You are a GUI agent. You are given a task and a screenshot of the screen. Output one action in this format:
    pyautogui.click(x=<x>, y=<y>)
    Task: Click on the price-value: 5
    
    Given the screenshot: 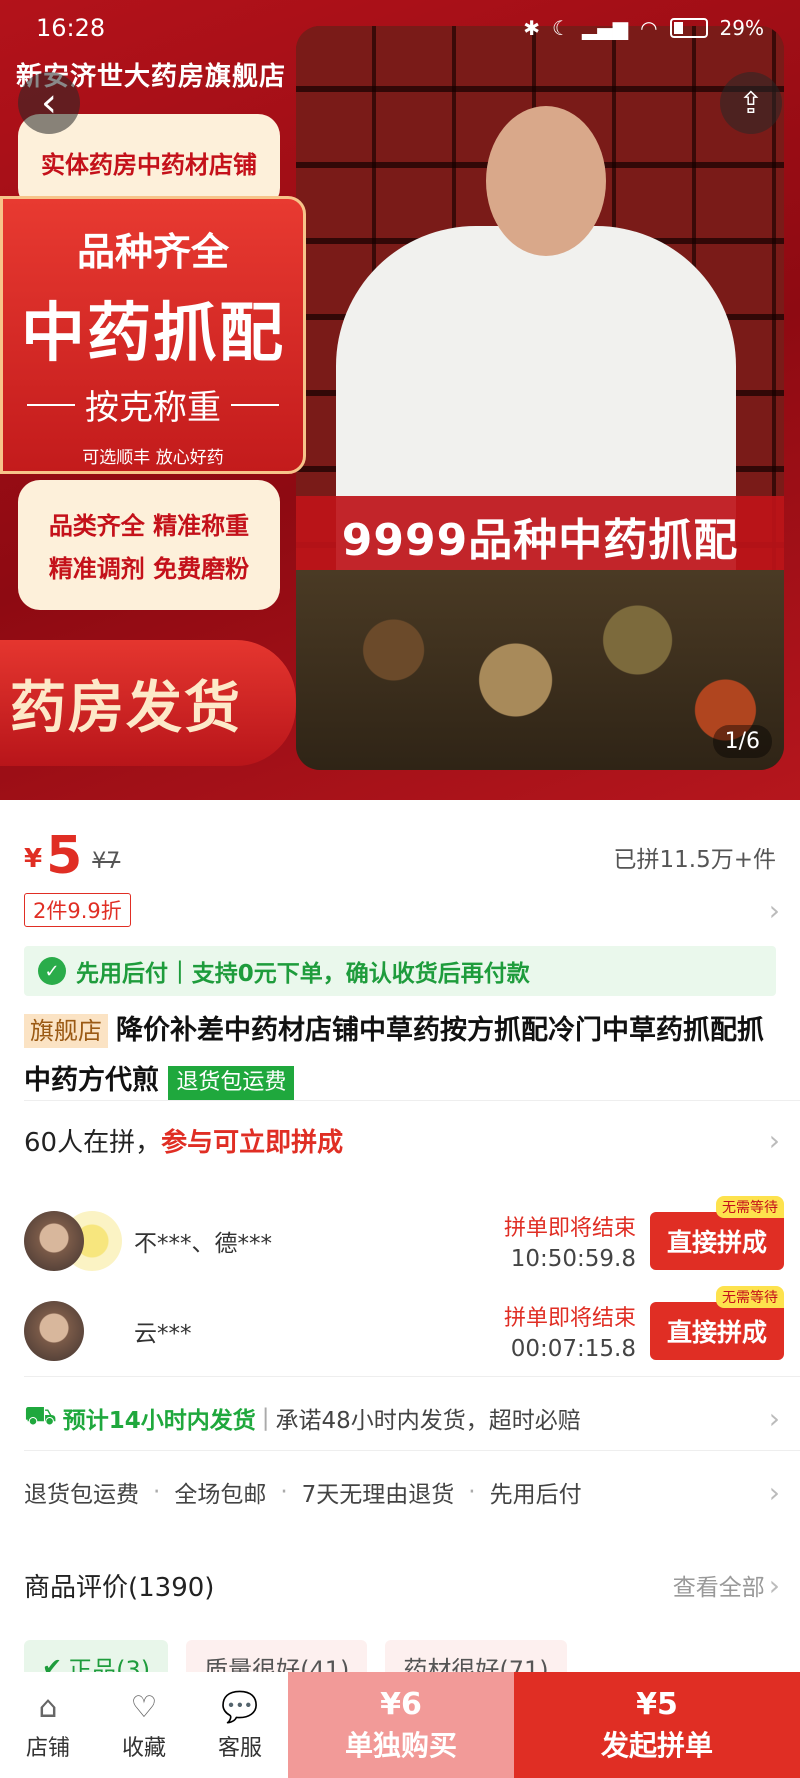 What is the action you would take?
    pyautogui.click(x=64, y=856)
    